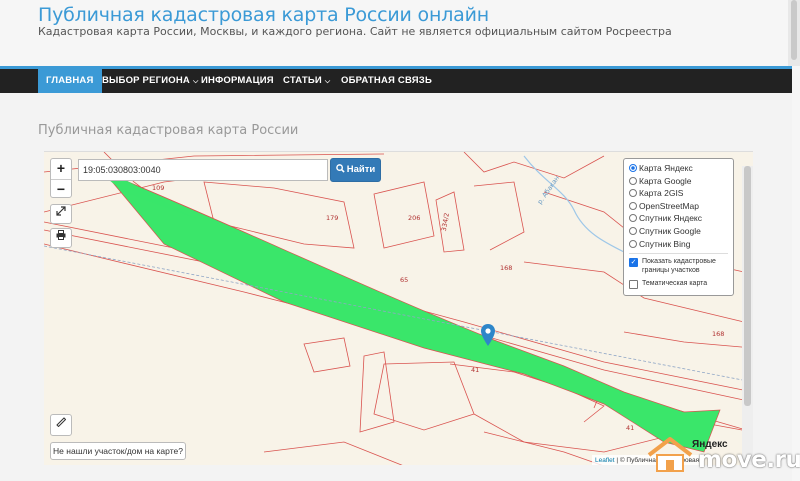 The height and width of the screenshot is (481, 800). I want to click on layer-divider, so click(678, 254).